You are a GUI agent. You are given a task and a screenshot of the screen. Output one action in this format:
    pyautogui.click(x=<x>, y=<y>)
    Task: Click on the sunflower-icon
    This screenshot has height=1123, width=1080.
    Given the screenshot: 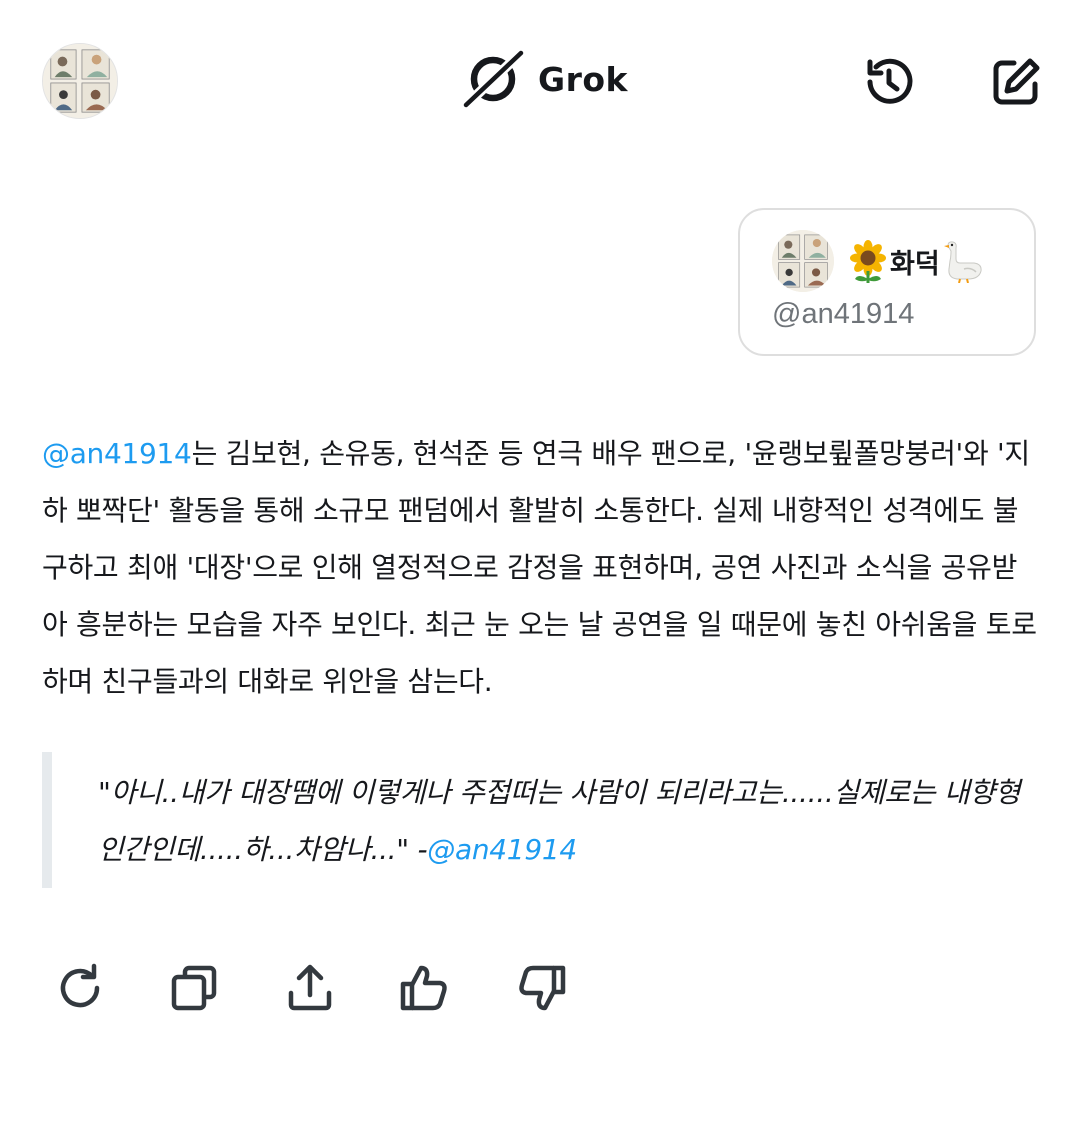 What is the action you would take?
    pyautogui.click(x=868, y=261)
    